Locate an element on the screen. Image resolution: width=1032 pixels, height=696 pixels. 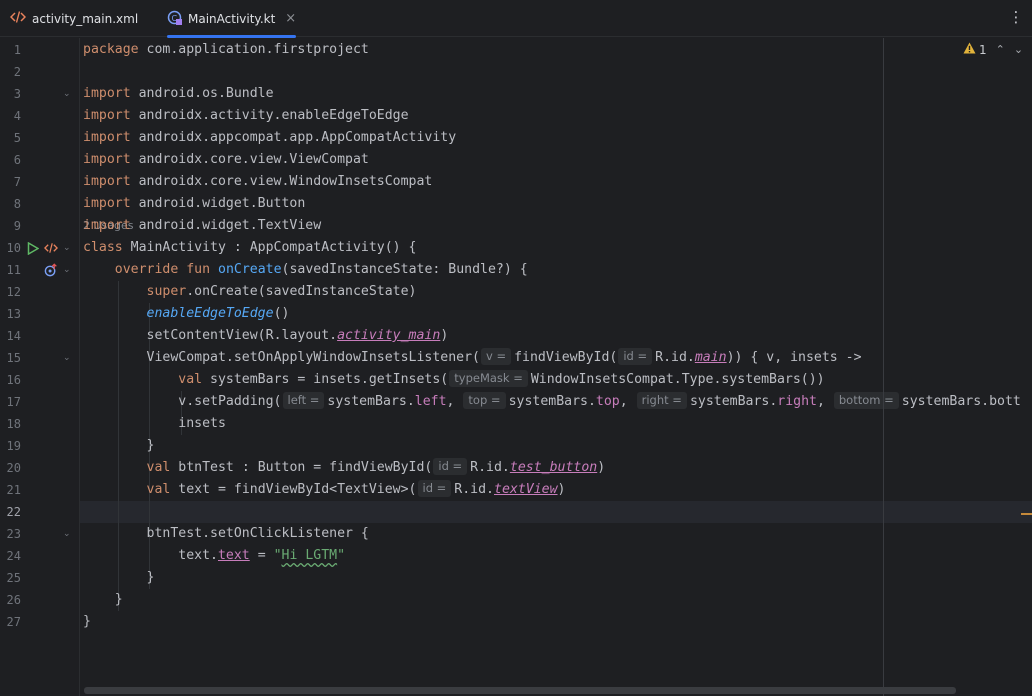
line-number: 22 is located at coordinates (10, 512).